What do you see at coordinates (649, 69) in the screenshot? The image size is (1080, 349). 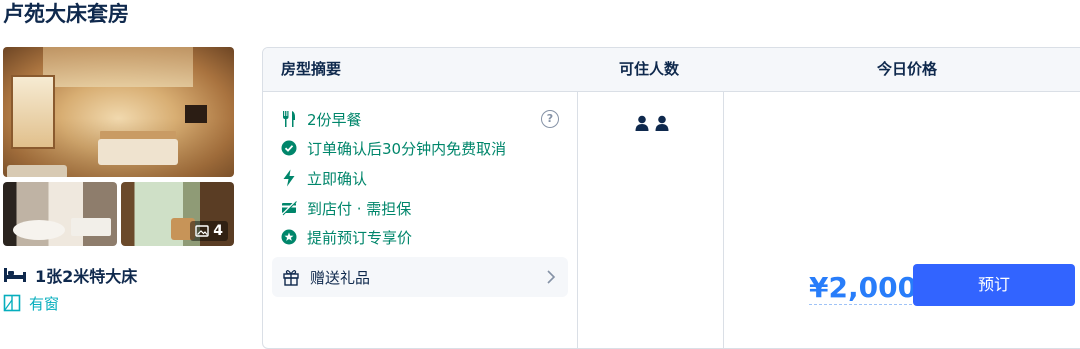 I see `header-occupancy: 可住人数` at bounding box center [649, 69].